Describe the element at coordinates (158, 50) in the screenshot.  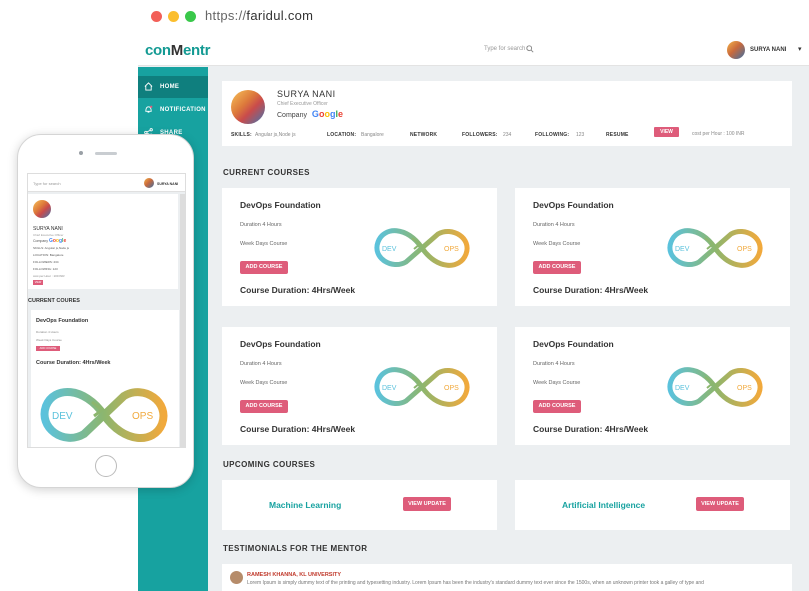
I see `logo-prefix: con` at that location.